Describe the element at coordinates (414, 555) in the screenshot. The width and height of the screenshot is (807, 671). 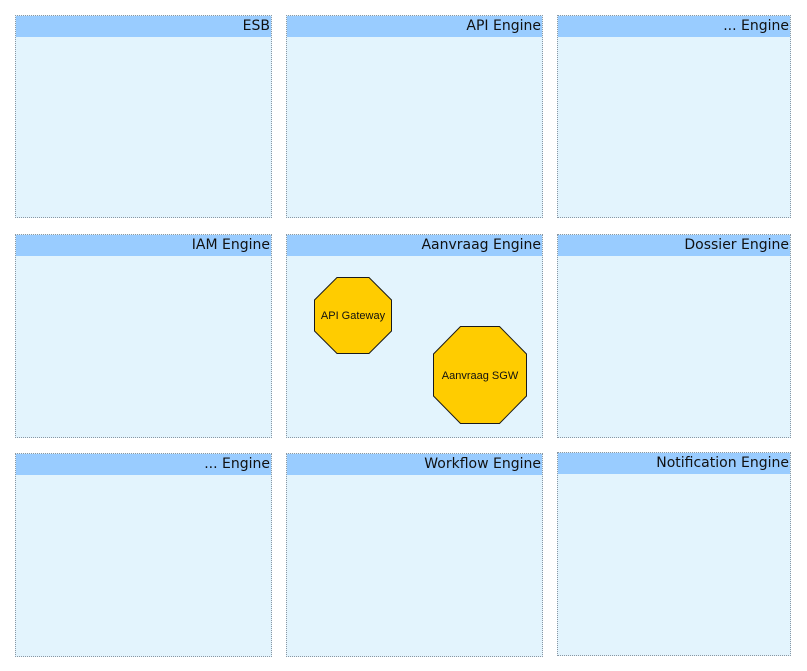
I see `panel-workflow-engine: Workflow Engine` at that location.